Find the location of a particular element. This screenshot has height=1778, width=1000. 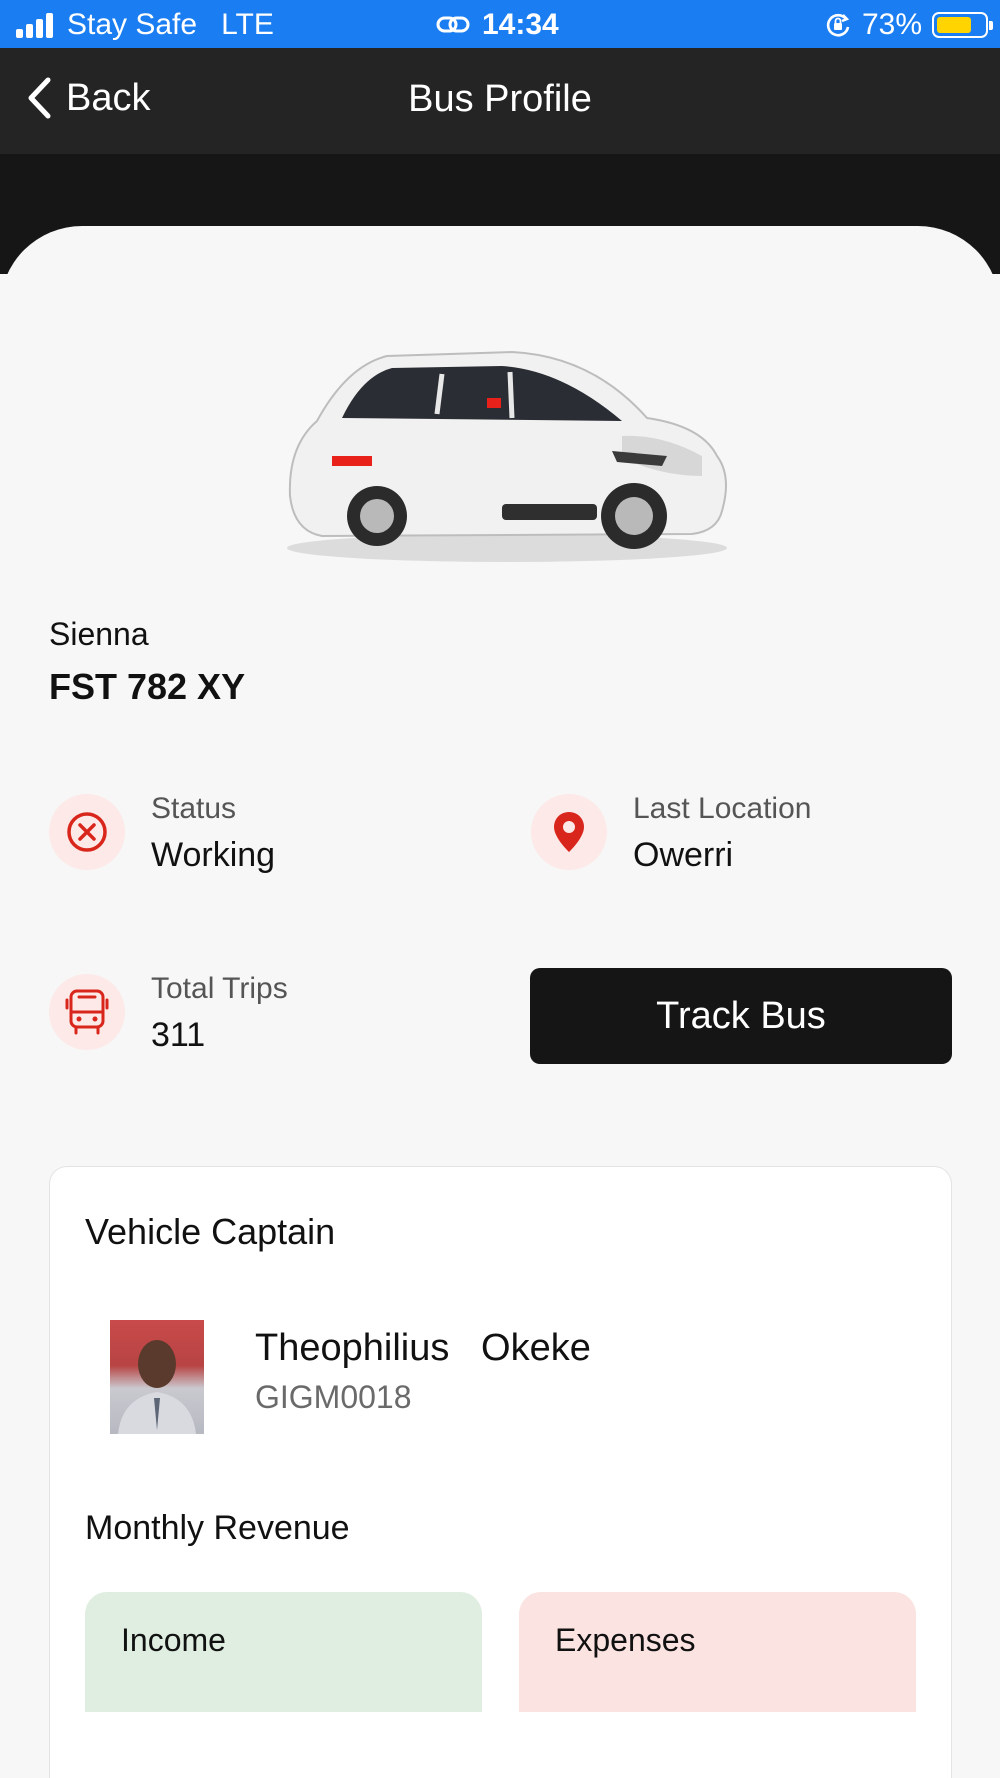

income-label: Income is located at coordinates (173, 1640).